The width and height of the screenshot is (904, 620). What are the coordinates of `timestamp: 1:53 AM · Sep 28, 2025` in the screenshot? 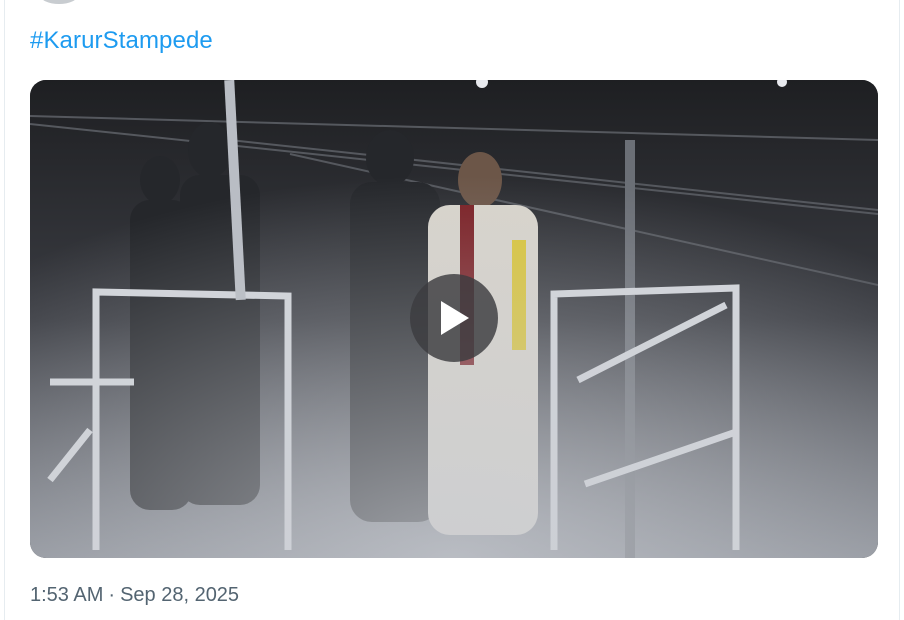 It's located at (134, 595).